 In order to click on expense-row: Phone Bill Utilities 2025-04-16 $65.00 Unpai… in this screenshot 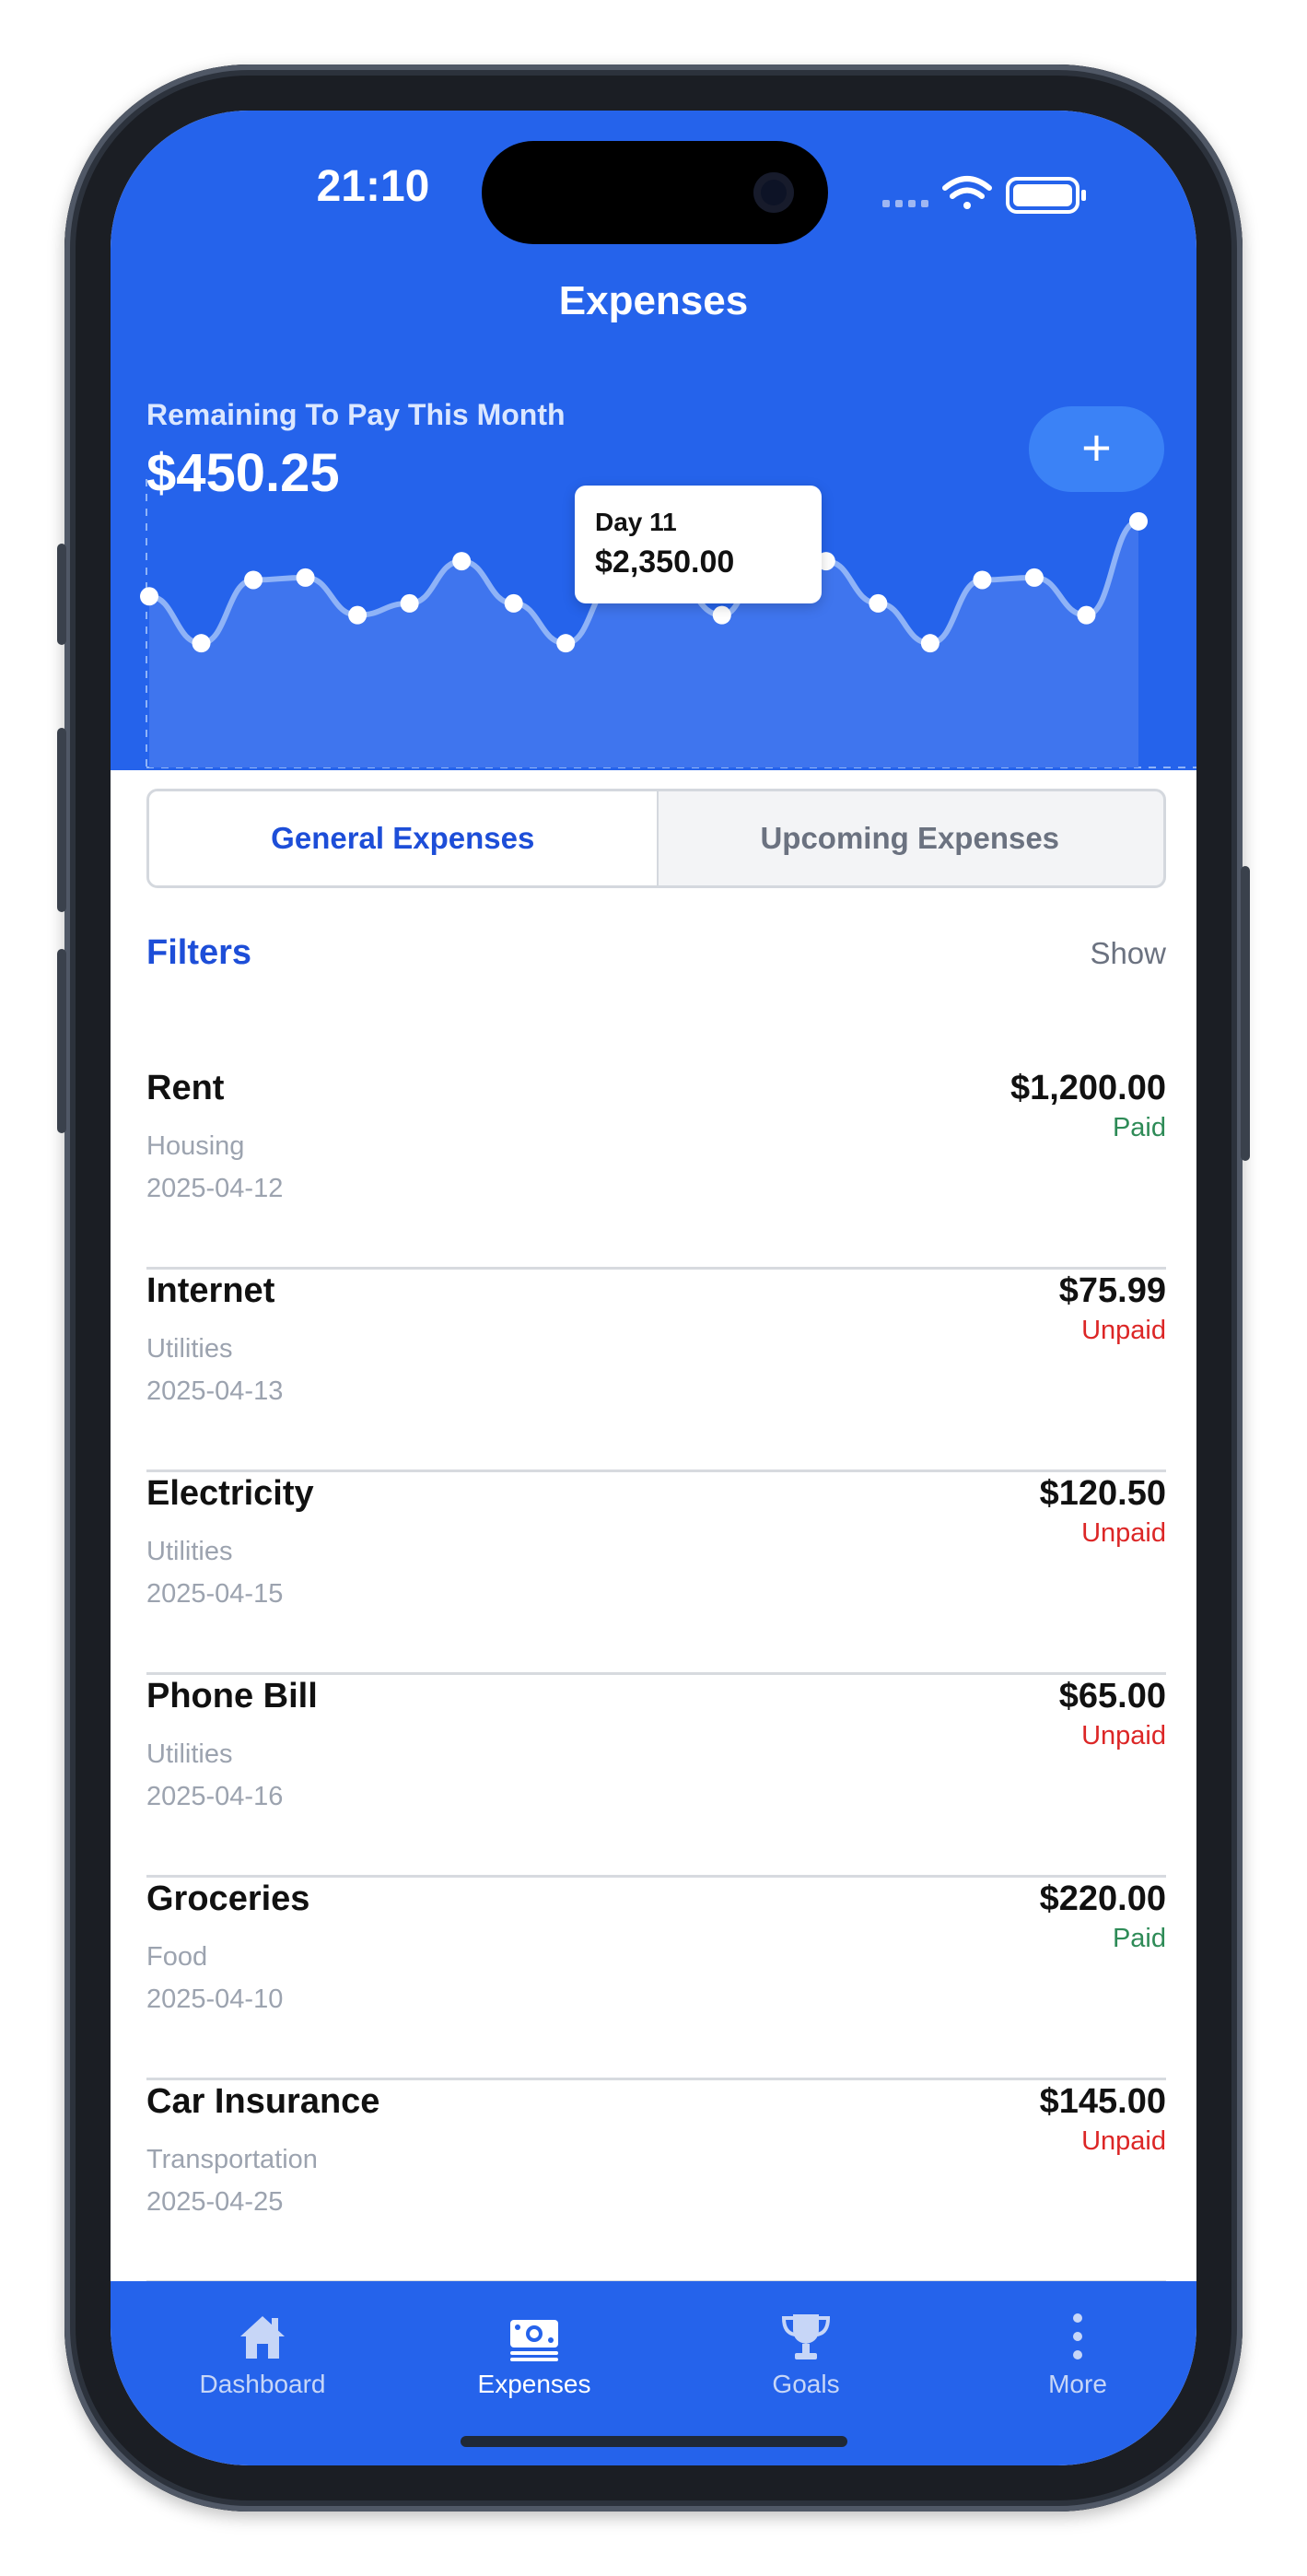, I will do `click(656, 1777)`.